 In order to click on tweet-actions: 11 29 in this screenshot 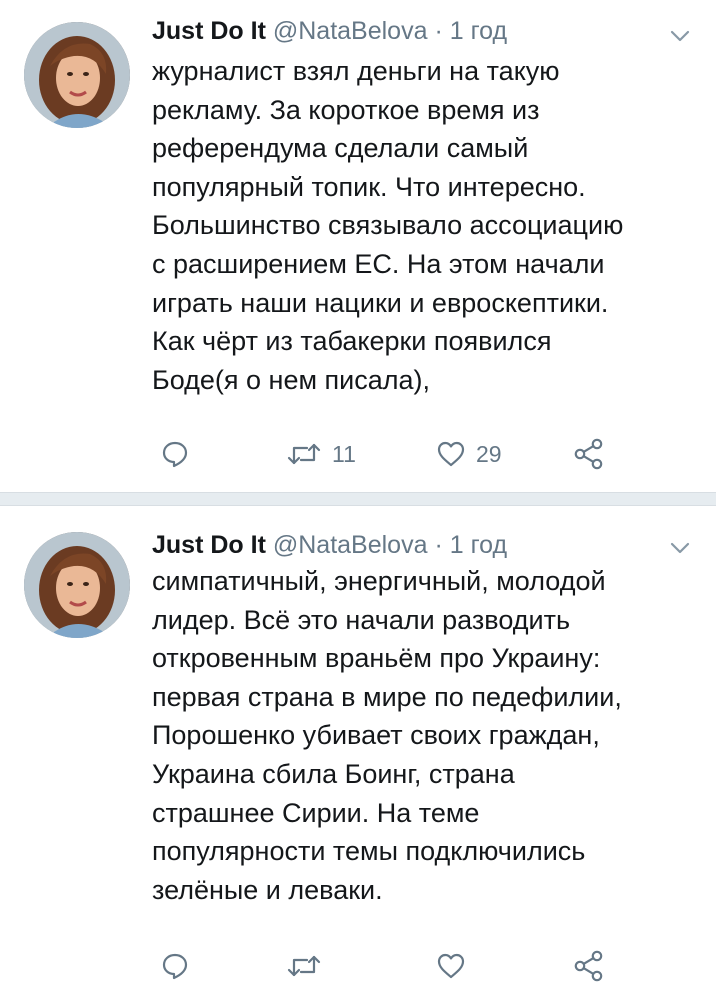, I will do `click(412, 454)`.